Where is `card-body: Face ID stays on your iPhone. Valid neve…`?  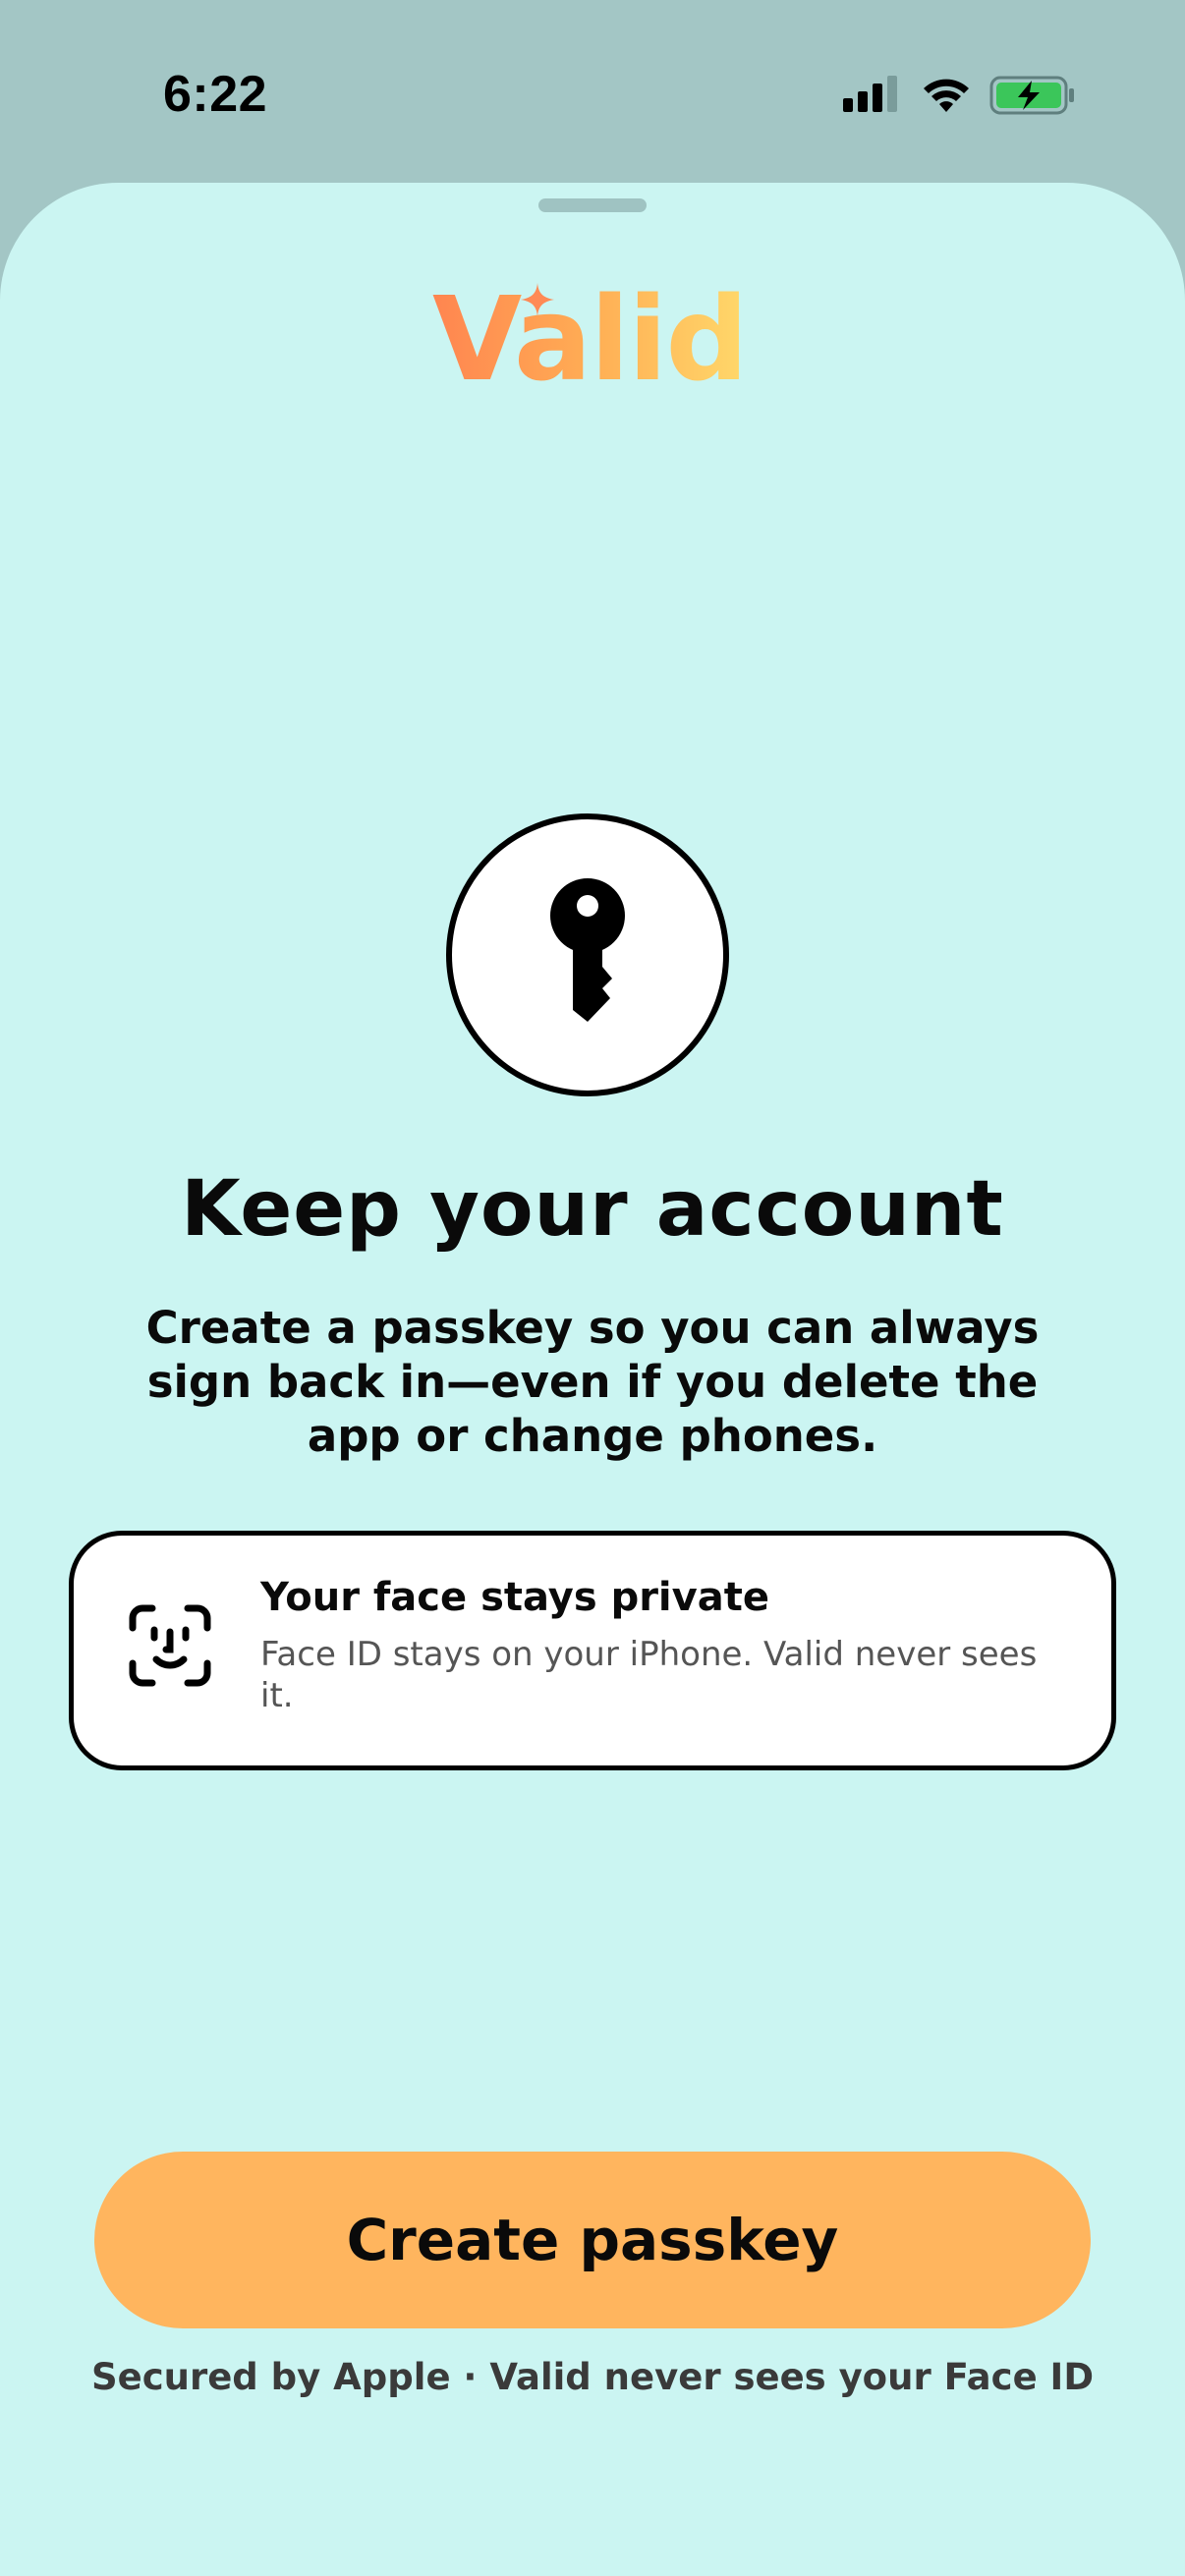
card-body: Face ID stays on your iPhone. Valid neve… is located at coordinates (649, 1675).